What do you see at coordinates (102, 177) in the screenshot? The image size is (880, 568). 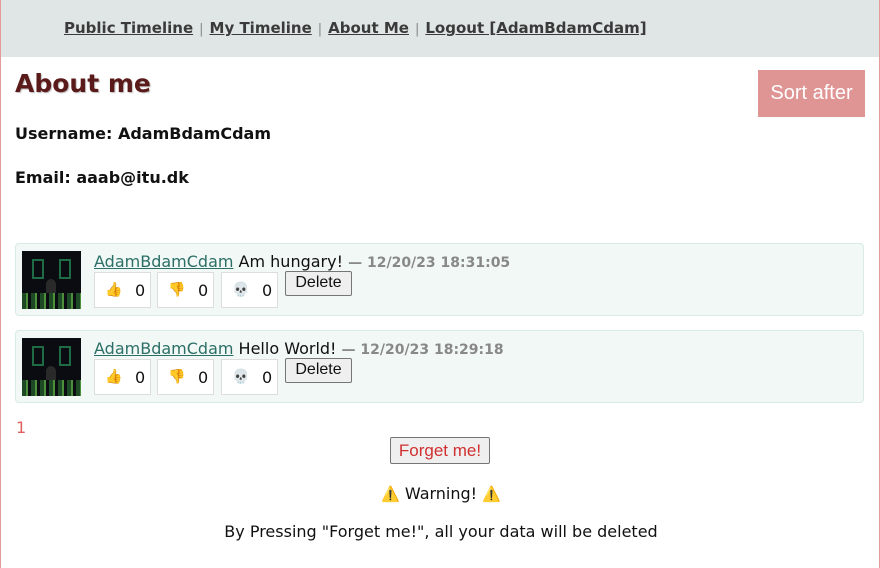 I see `email-info: Email: aaab@itu.dk` at bounding box center [102, 177].